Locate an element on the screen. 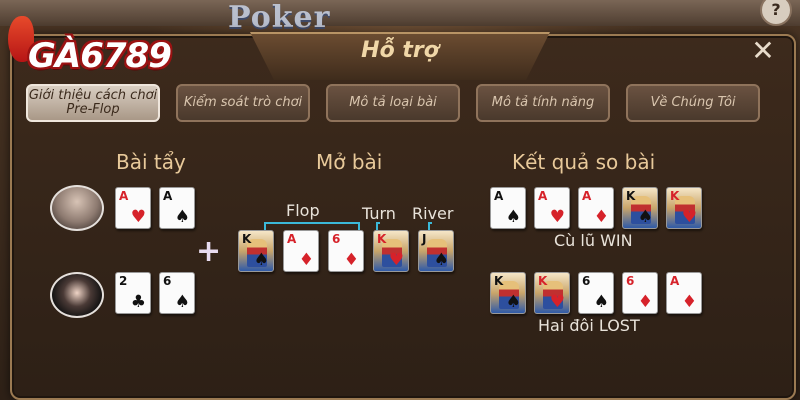 The height and width of the screenshot is (400, 800). result-1-card-5: K ♥ is located at coordinates (684, 208).